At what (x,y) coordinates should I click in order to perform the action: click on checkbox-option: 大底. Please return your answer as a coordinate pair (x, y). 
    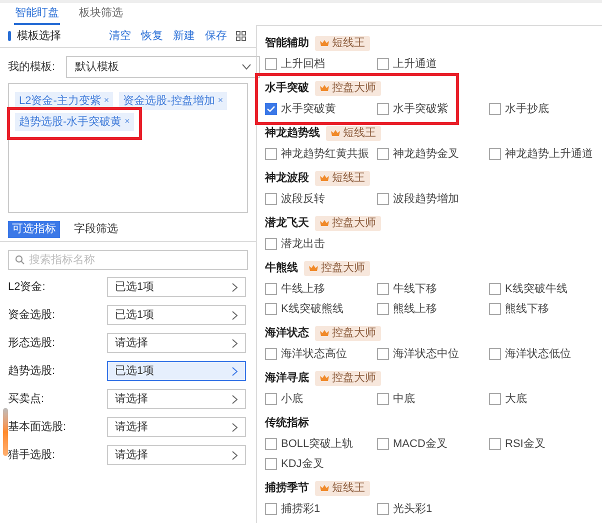
    Looking at the image, I should click on (545, 399).